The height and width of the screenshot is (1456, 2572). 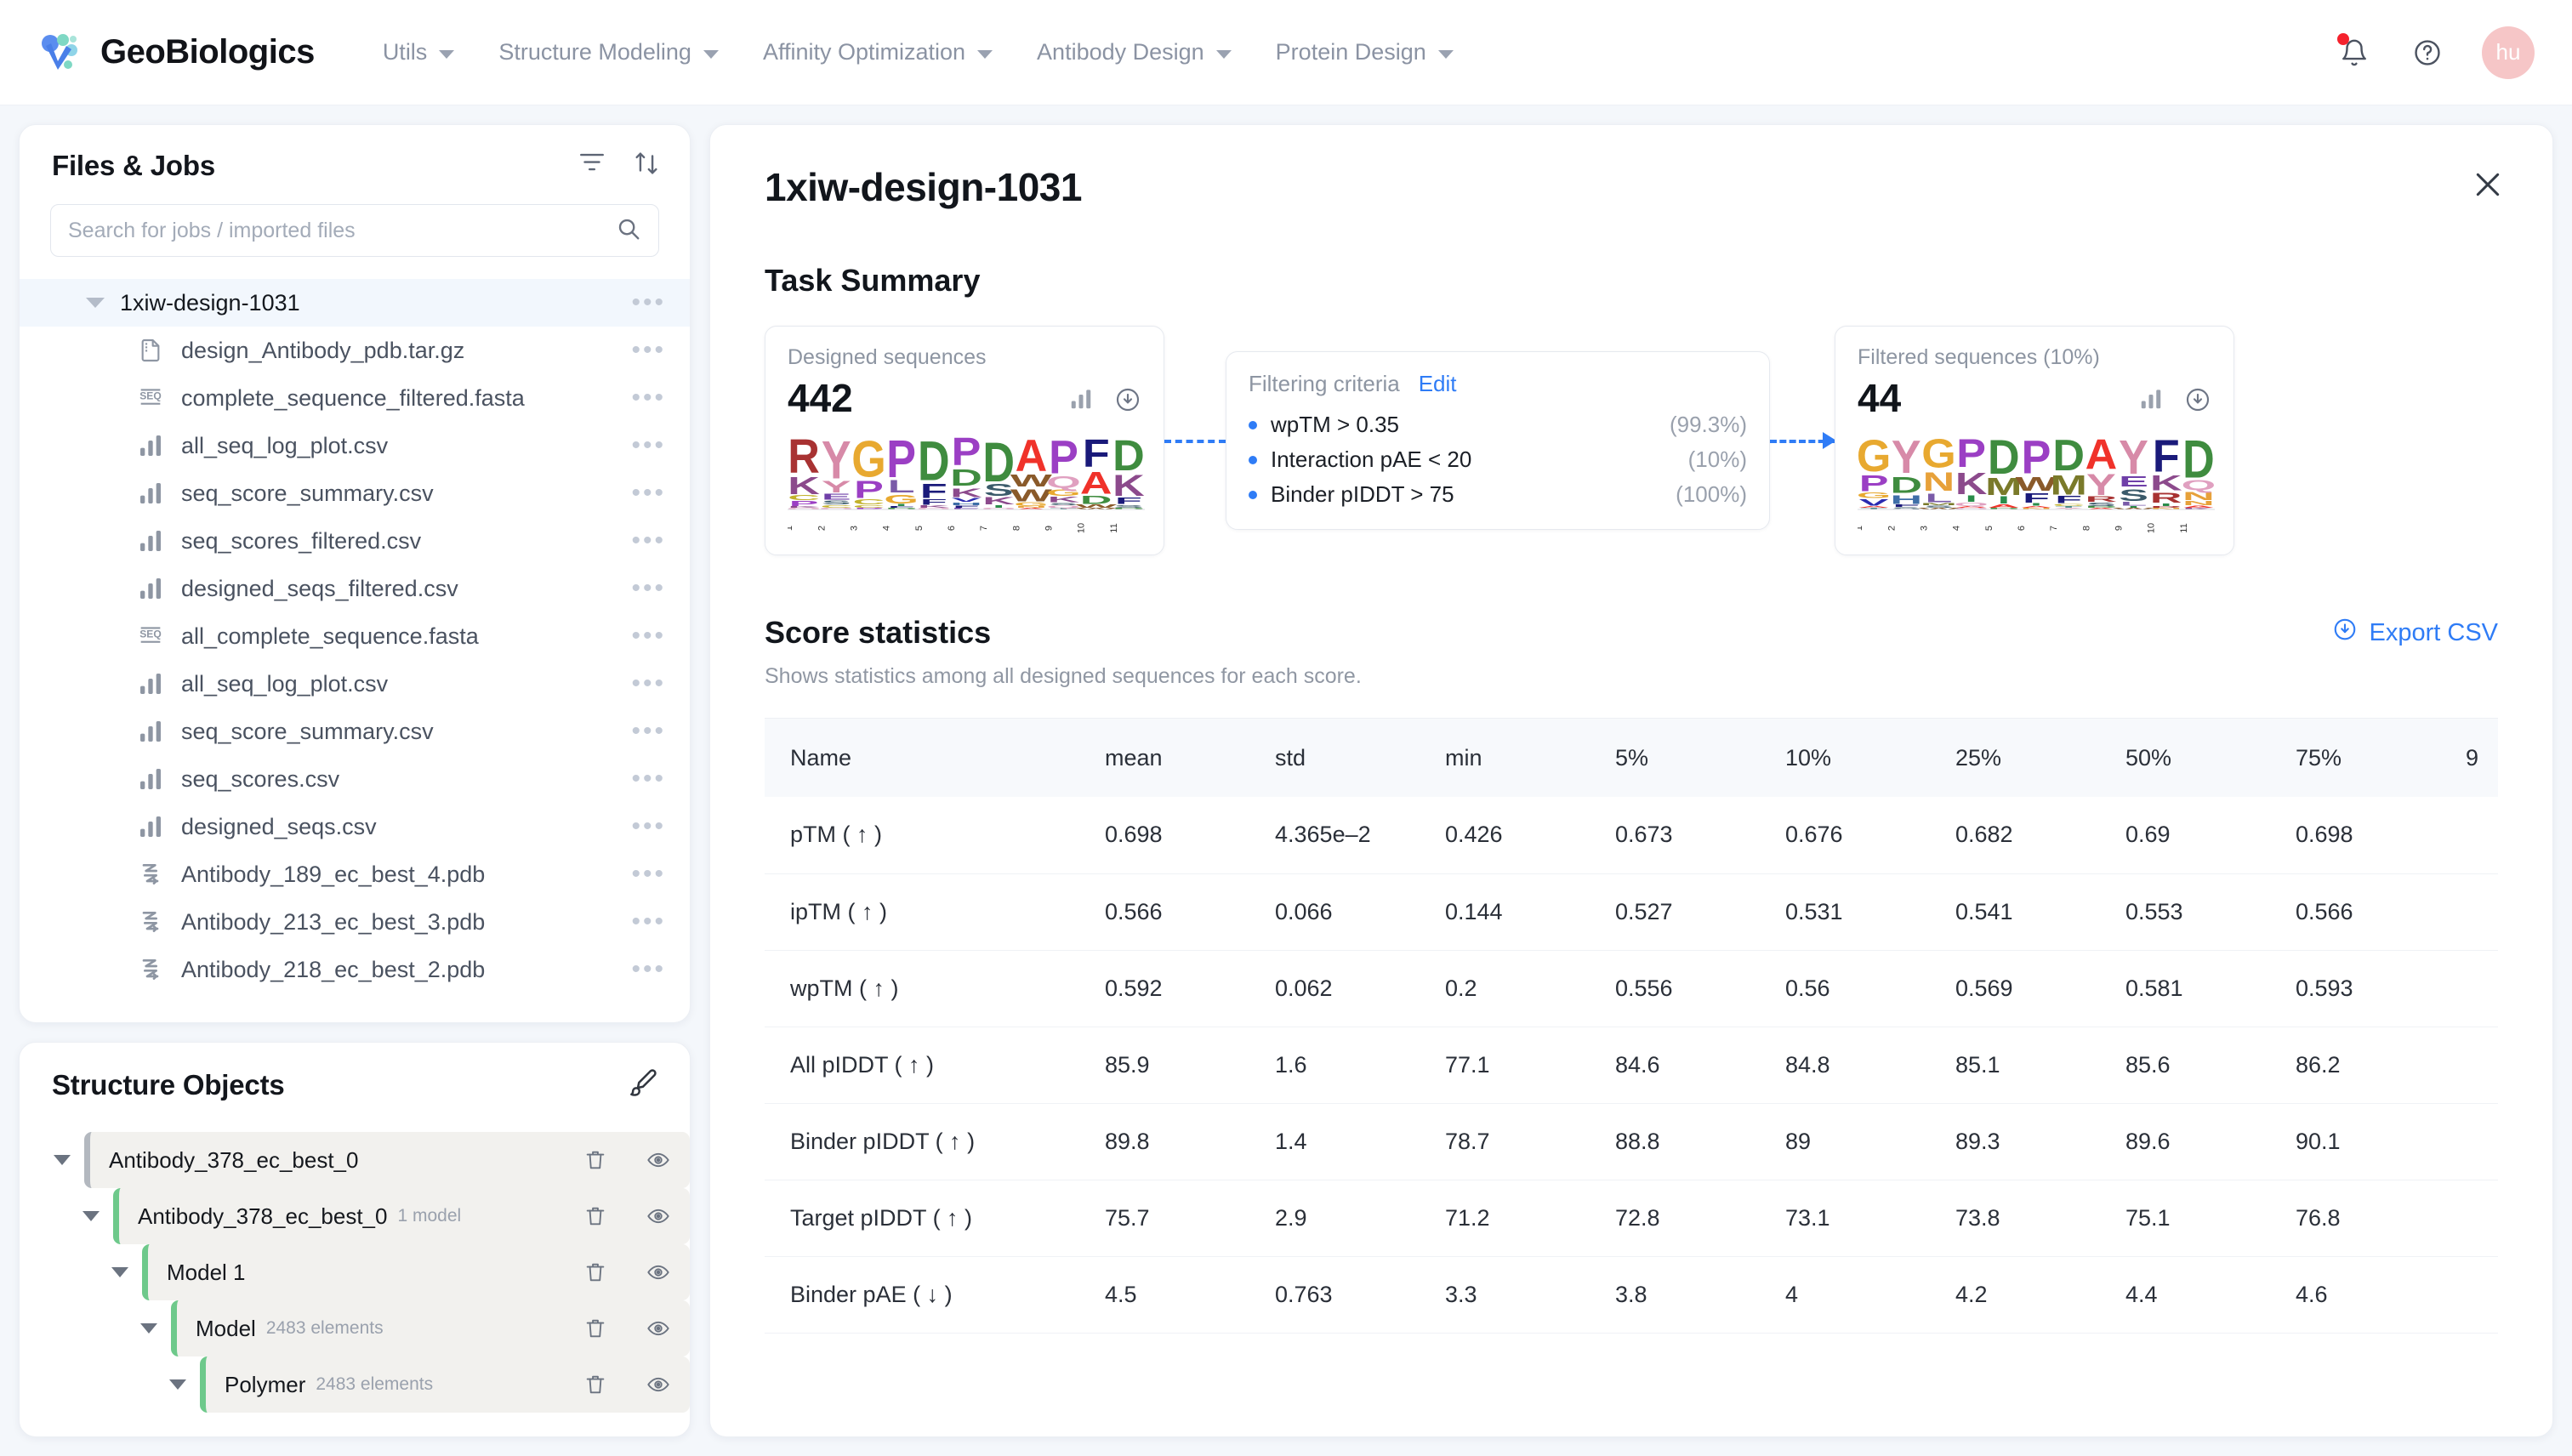 What do you see at coordinates (355, 398) in the screenshot?
I see `file-list-item: SEQ complete_sequence_filtered.fasta •••` at bounding box center [355, 398].